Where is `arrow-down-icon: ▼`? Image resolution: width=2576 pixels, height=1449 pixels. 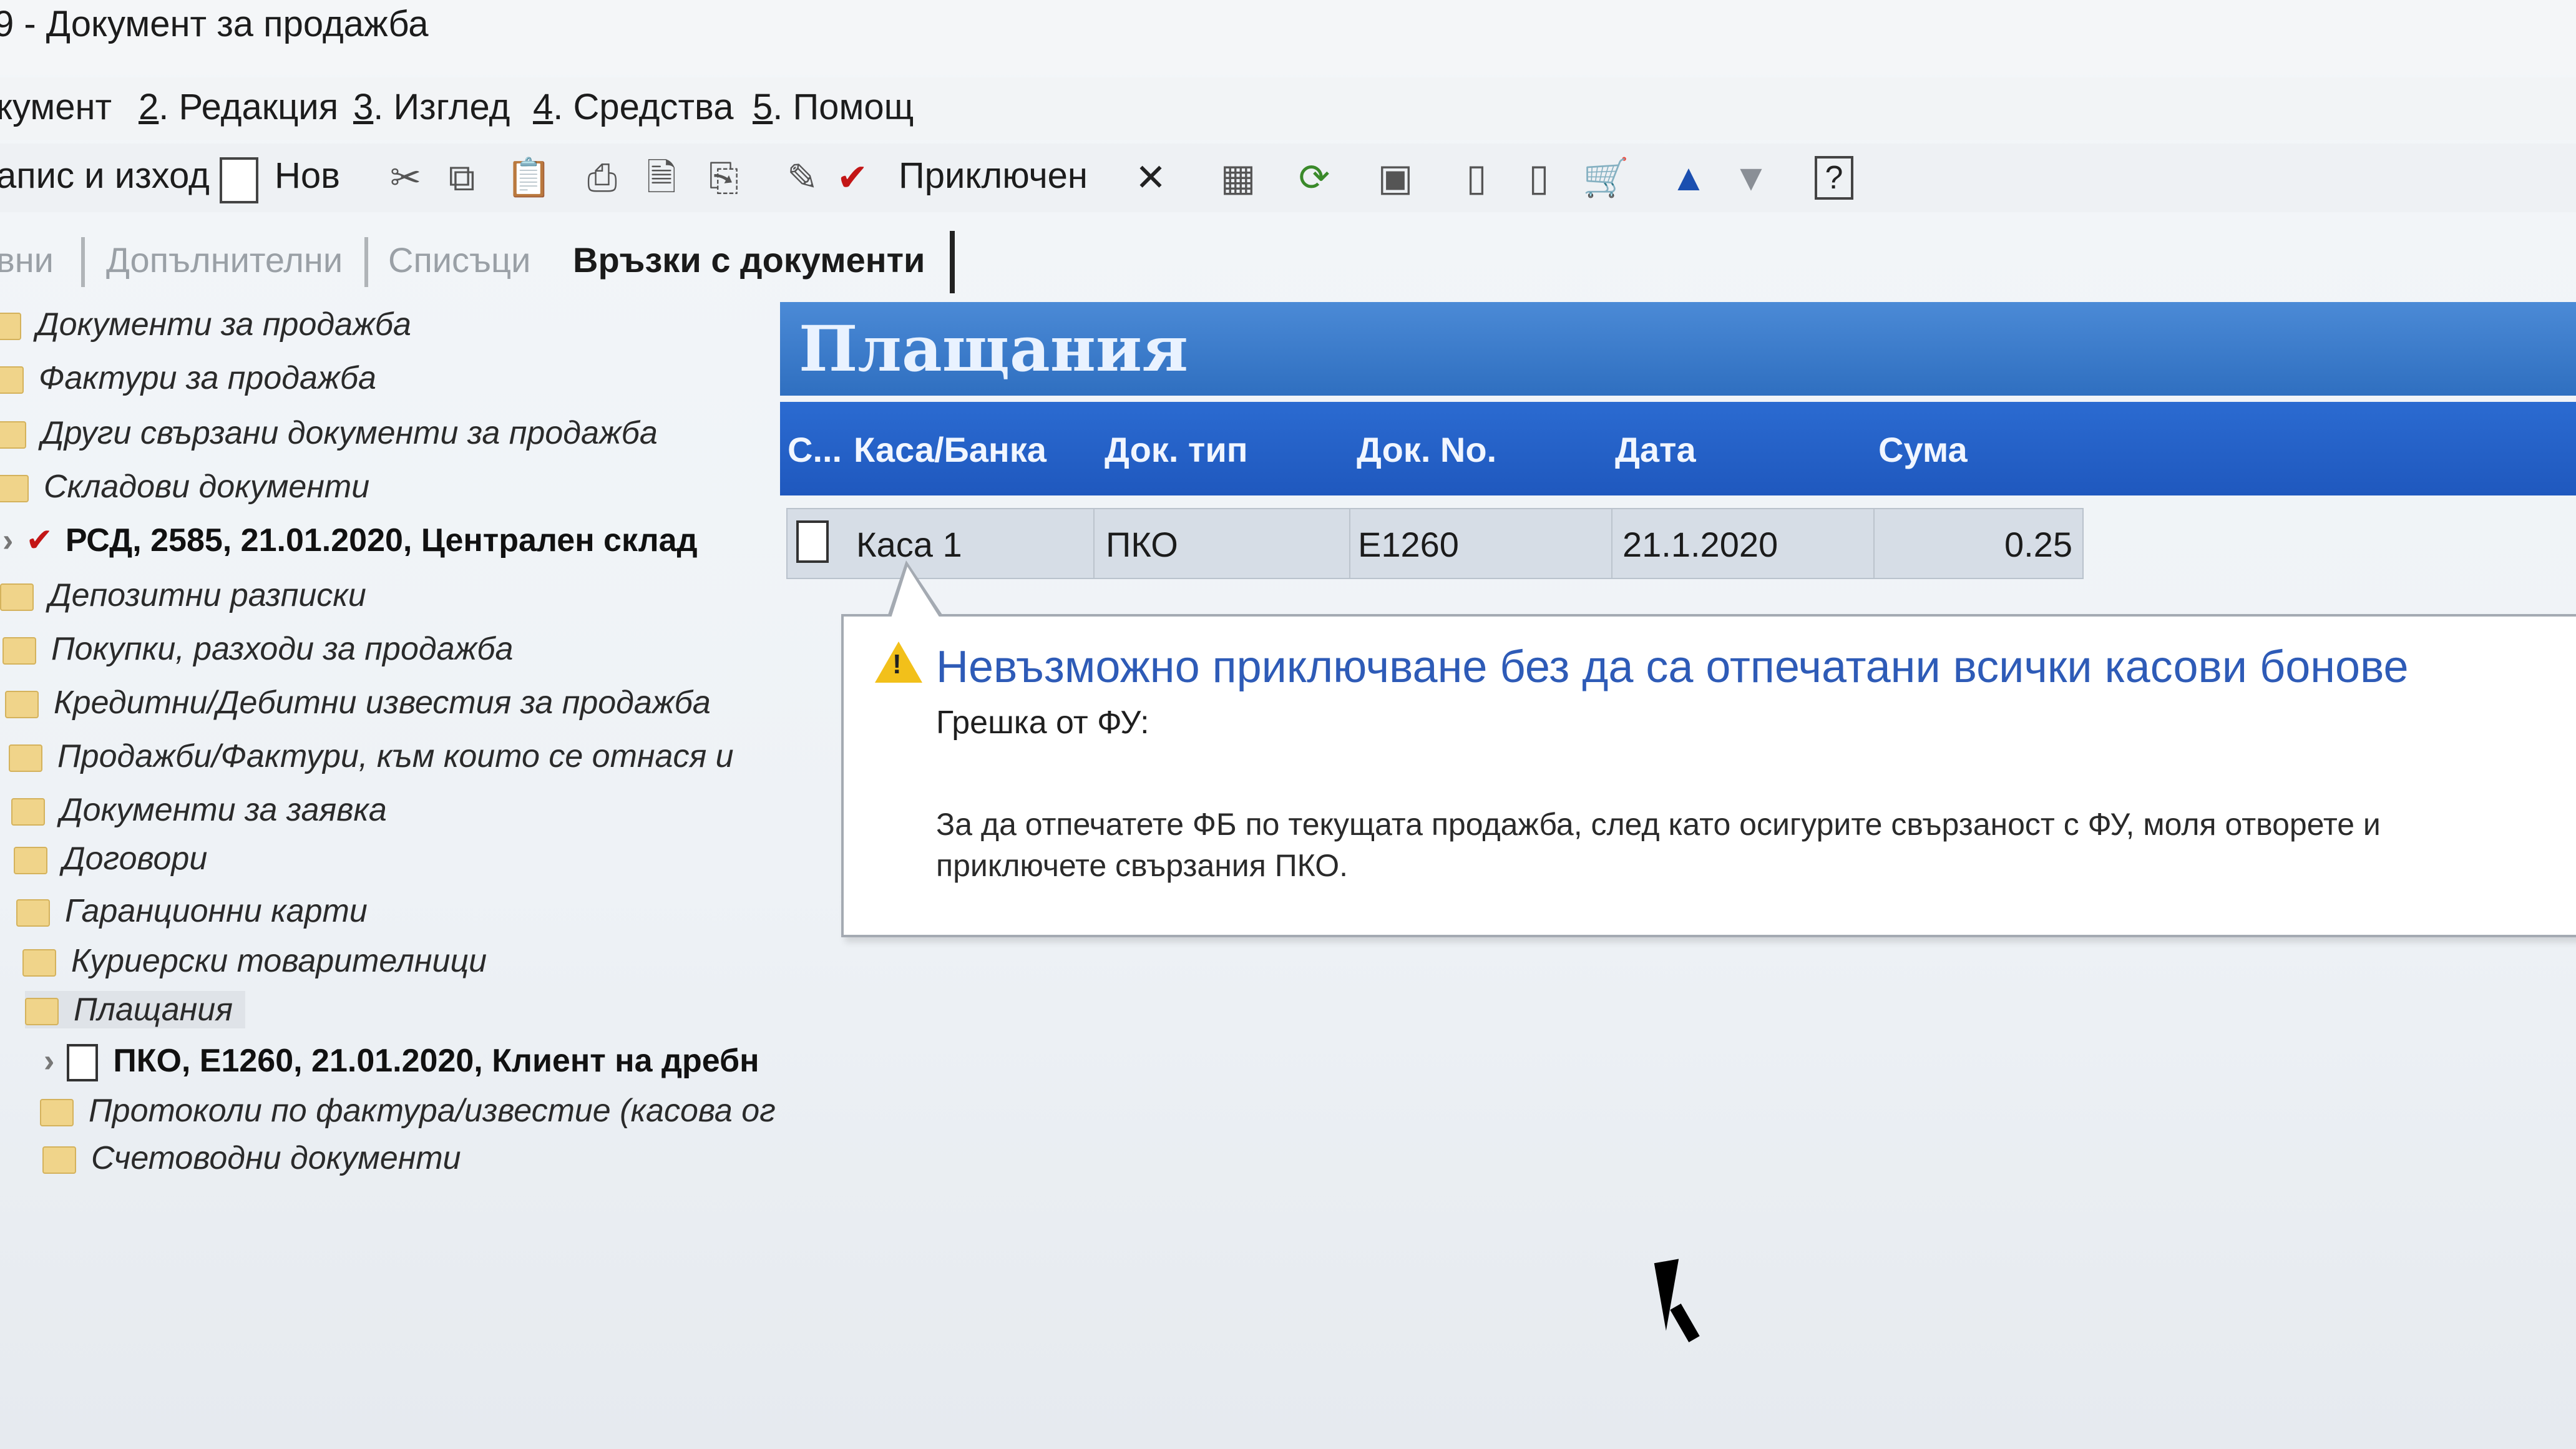
arrow-down-icon: ▼ is located at coordinates (1751, 178).